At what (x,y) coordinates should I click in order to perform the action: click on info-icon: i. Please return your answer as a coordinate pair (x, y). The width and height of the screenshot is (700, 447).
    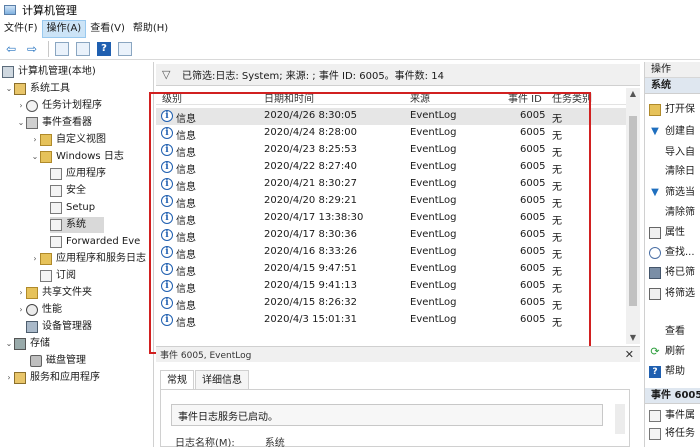
    Looking at the image, I should click on (167, 286).